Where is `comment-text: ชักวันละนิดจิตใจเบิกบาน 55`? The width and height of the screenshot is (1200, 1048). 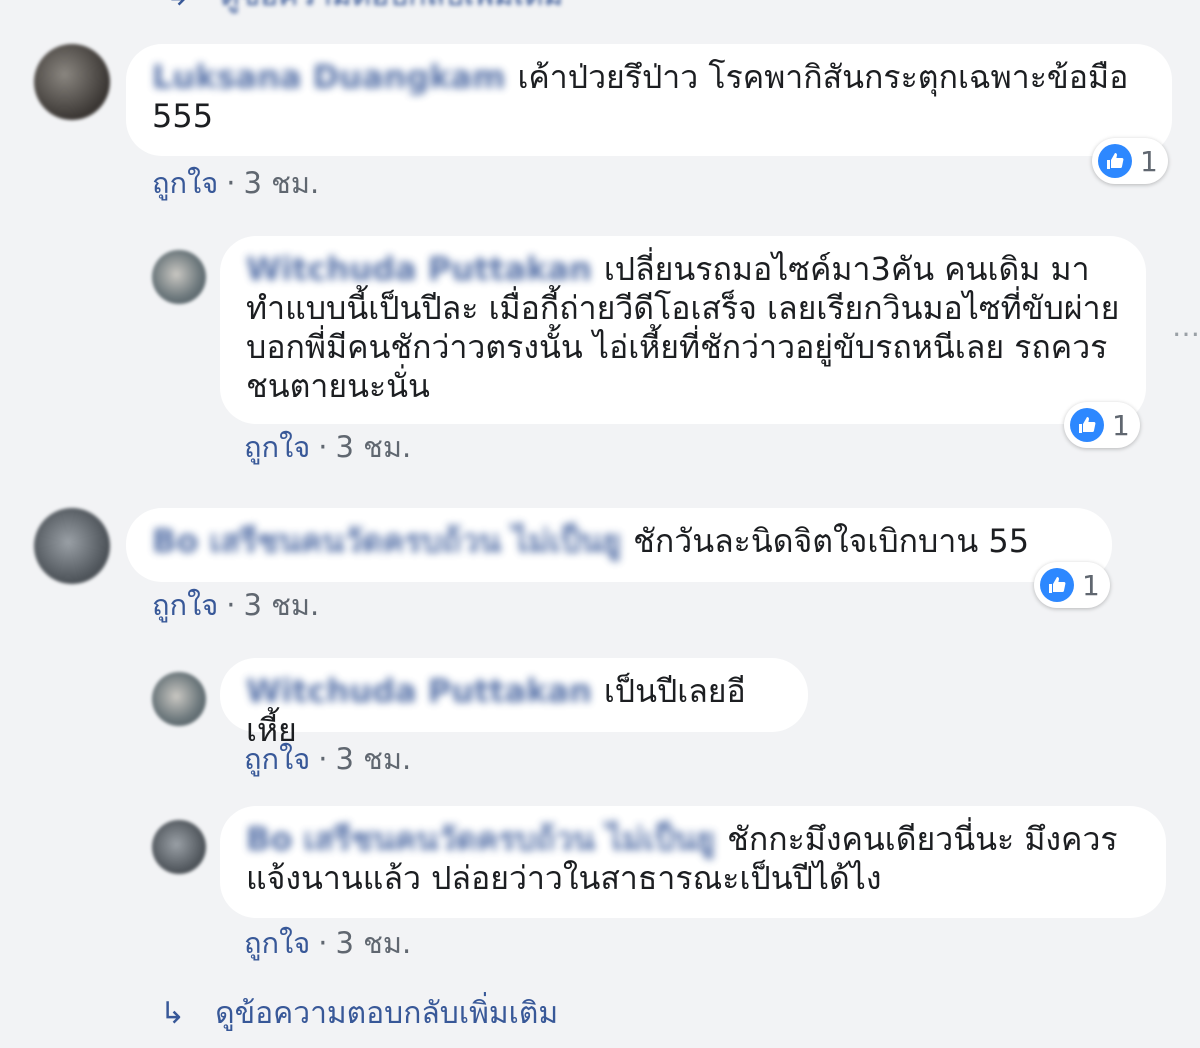
comment-text: ชักวันละนิดจิตใจเบิกบาน 55 is located at coordinates (831, 541).